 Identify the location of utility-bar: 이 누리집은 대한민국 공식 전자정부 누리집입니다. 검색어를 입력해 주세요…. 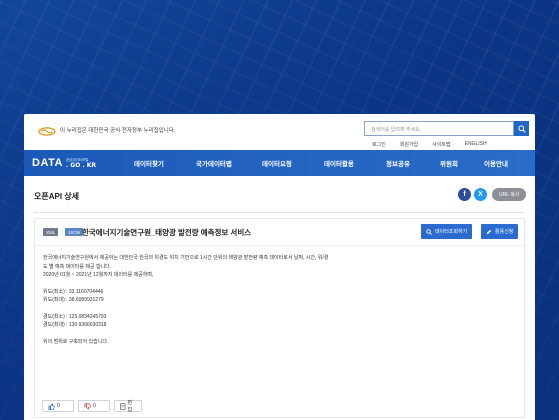
(279, 132).